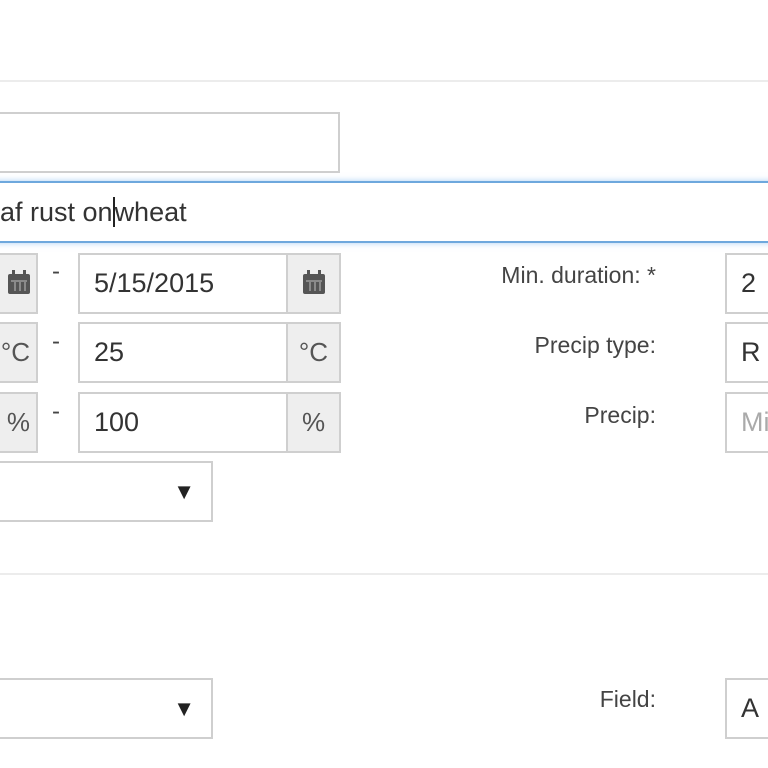 The image size is (768, 768). Describe the element at coordinates (117, 422) in the screenshot. I see `humidity-end-value: 100` at that location.